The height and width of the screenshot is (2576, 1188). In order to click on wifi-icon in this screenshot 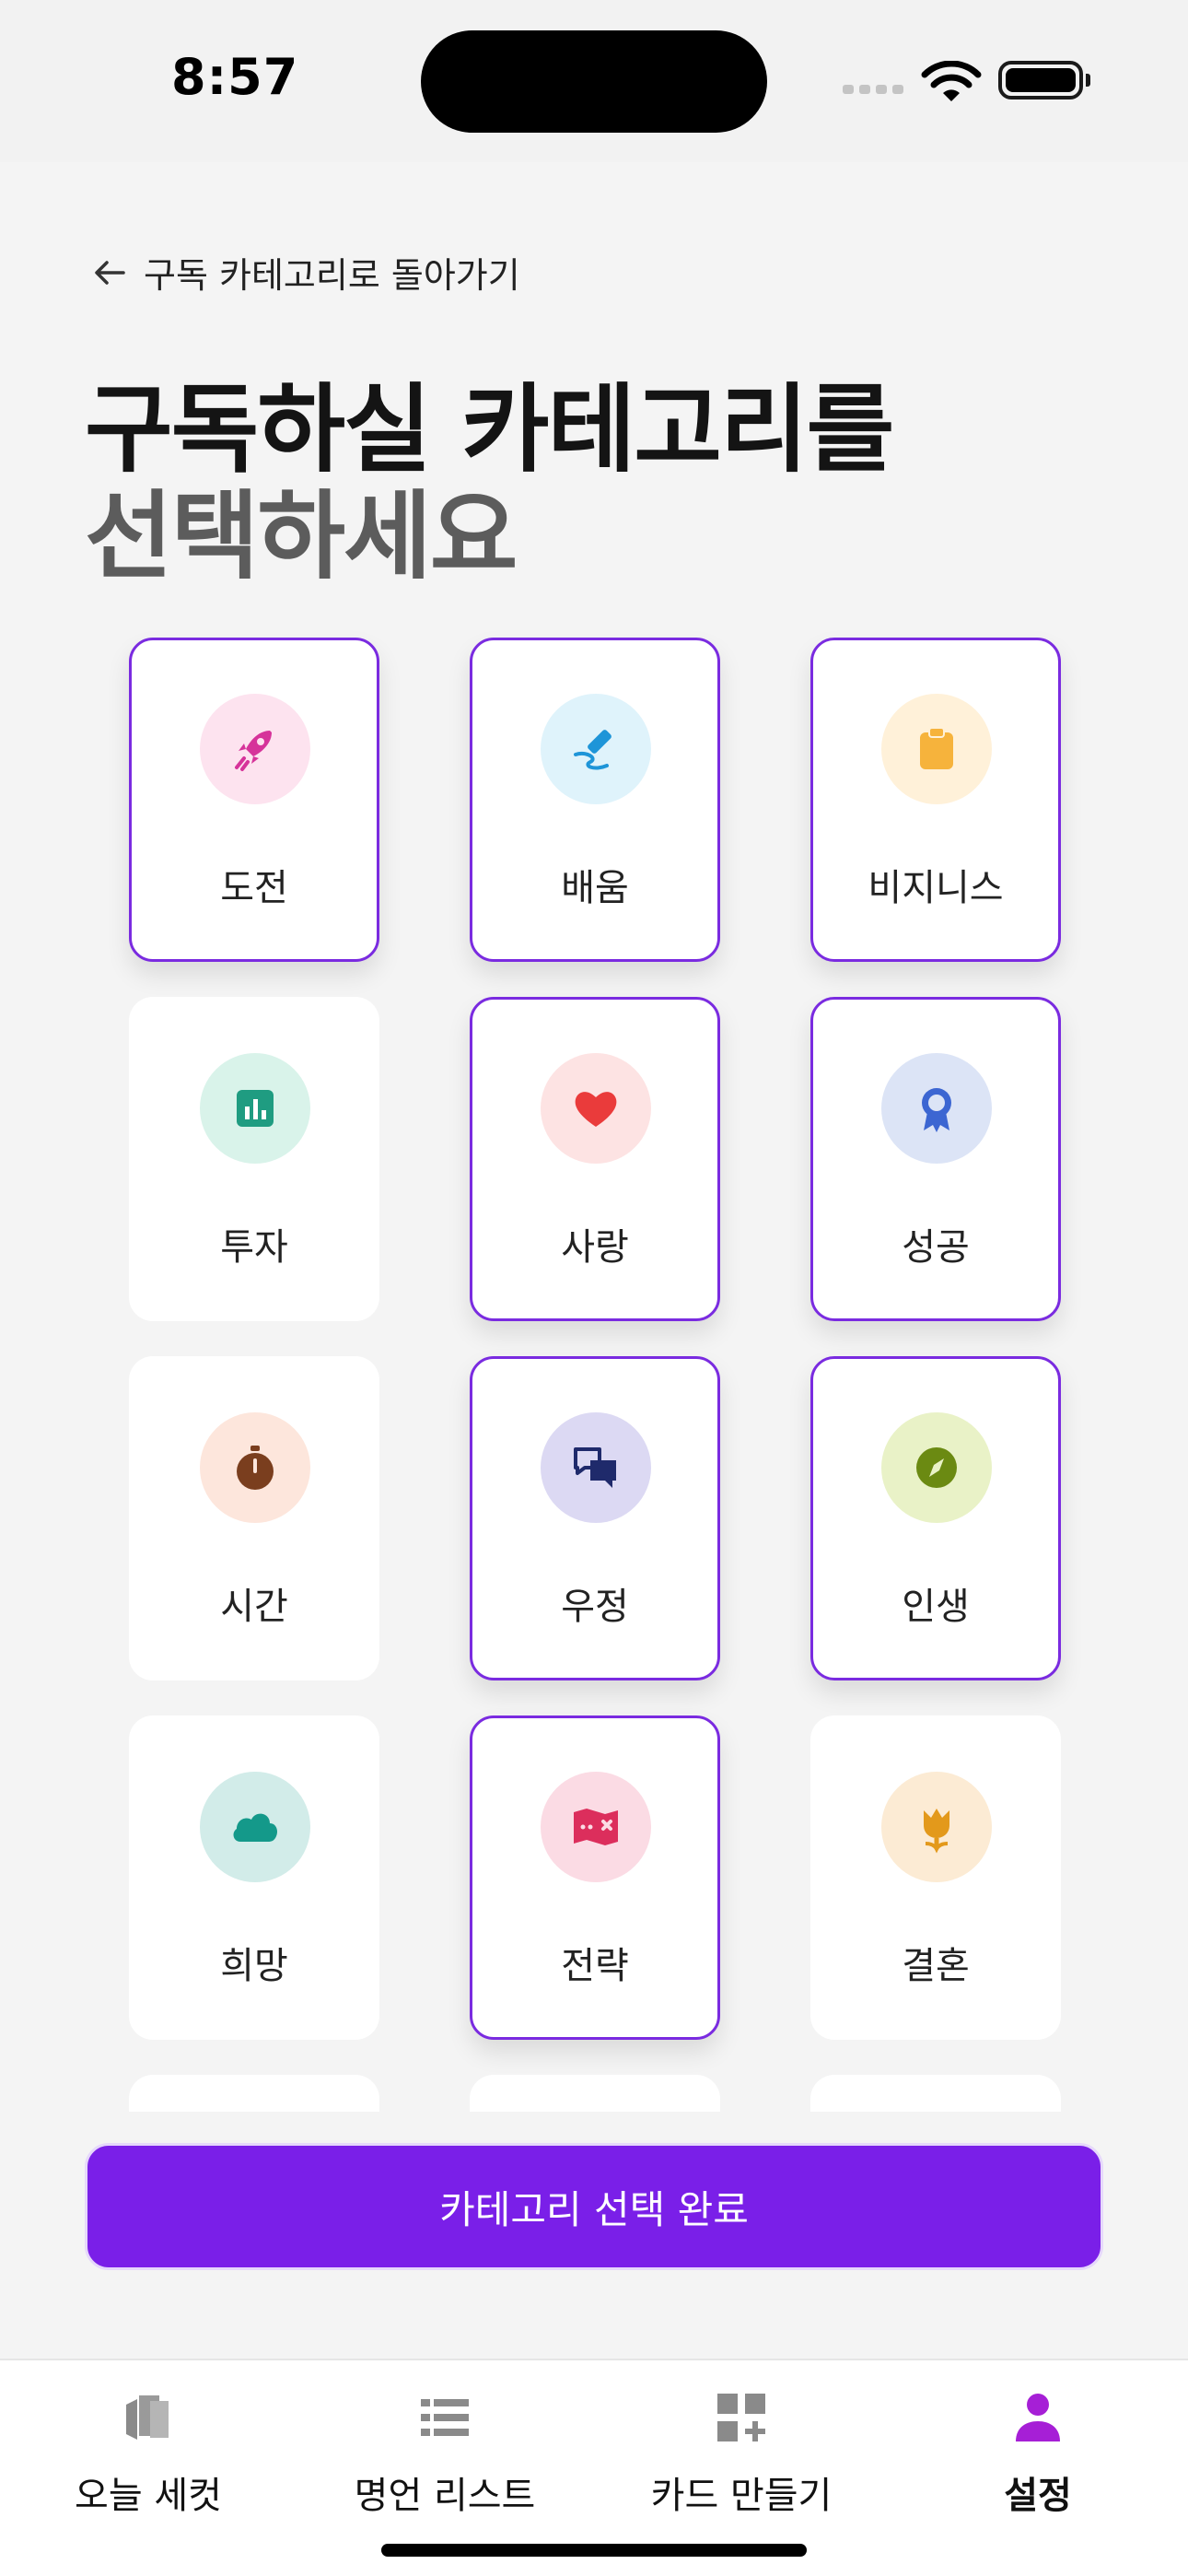, I will do `click(951, 81)`.